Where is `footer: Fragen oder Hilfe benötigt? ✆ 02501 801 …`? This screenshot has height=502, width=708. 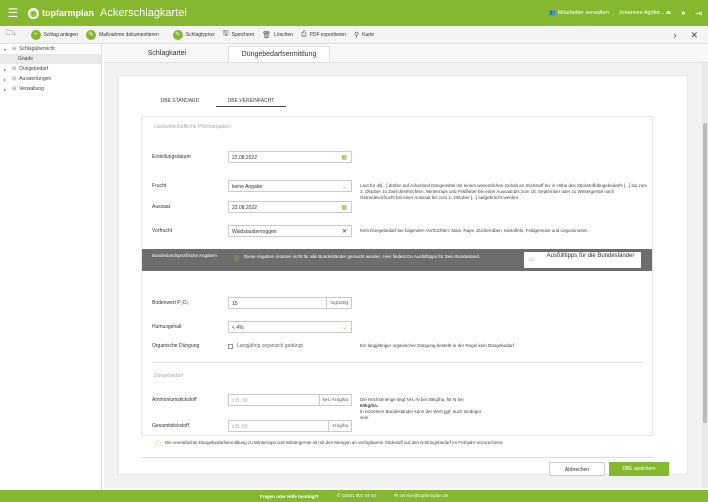
footer: Fragen oder Hilfe benötigt? ✆ 02501 801 … is located at coordinates (354, 496).